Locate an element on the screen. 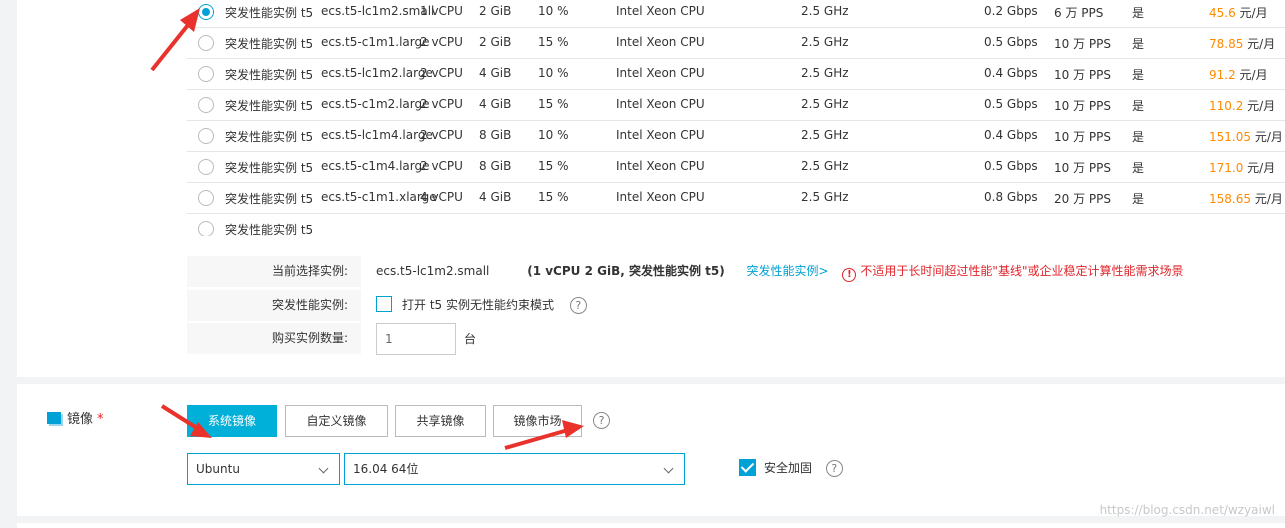 The image size is (1285, 528). burst-instance-link: 突发性能实例> is located at coordinates (788, 271).